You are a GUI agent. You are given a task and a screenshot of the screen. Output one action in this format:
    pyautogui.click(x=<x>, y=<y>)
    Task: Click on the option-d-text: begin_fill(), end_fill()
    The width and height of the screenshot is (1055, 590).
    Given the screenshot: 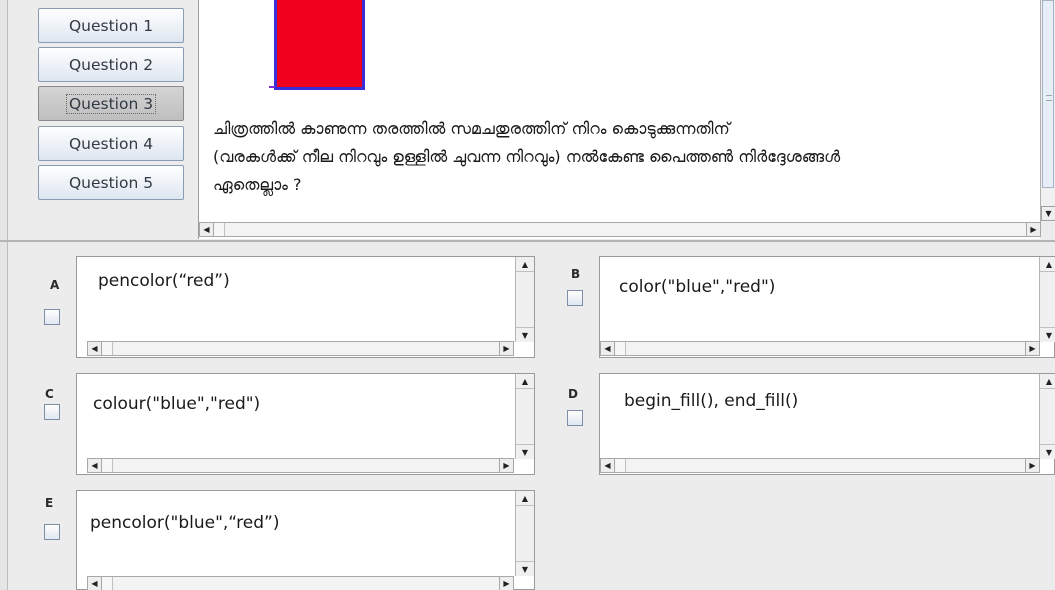 What is the action you would take?
    pyautogui.click(x=820, y=416)
    